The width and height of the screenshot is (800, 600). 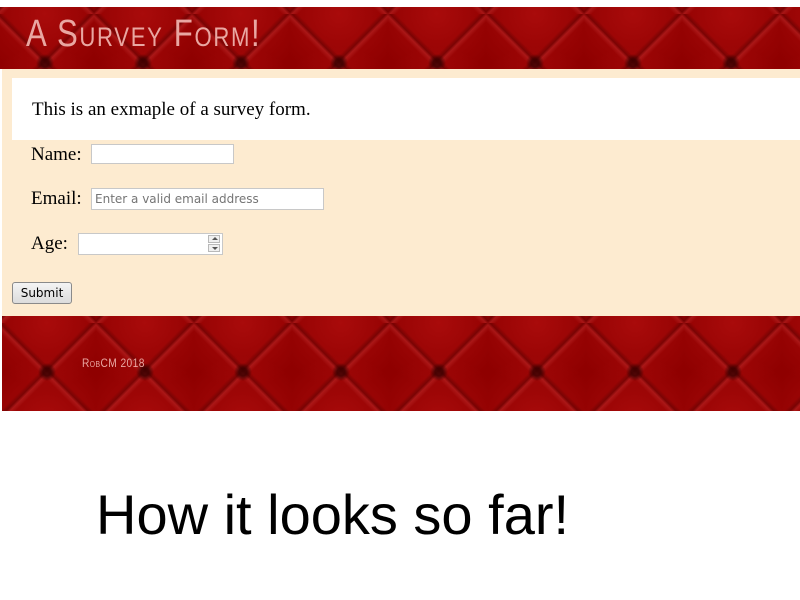 What do you see at coordinates (113, 363) in the screenshot?
I see `footer-credit: RobCM 2018` at bounding box center [113, 363].